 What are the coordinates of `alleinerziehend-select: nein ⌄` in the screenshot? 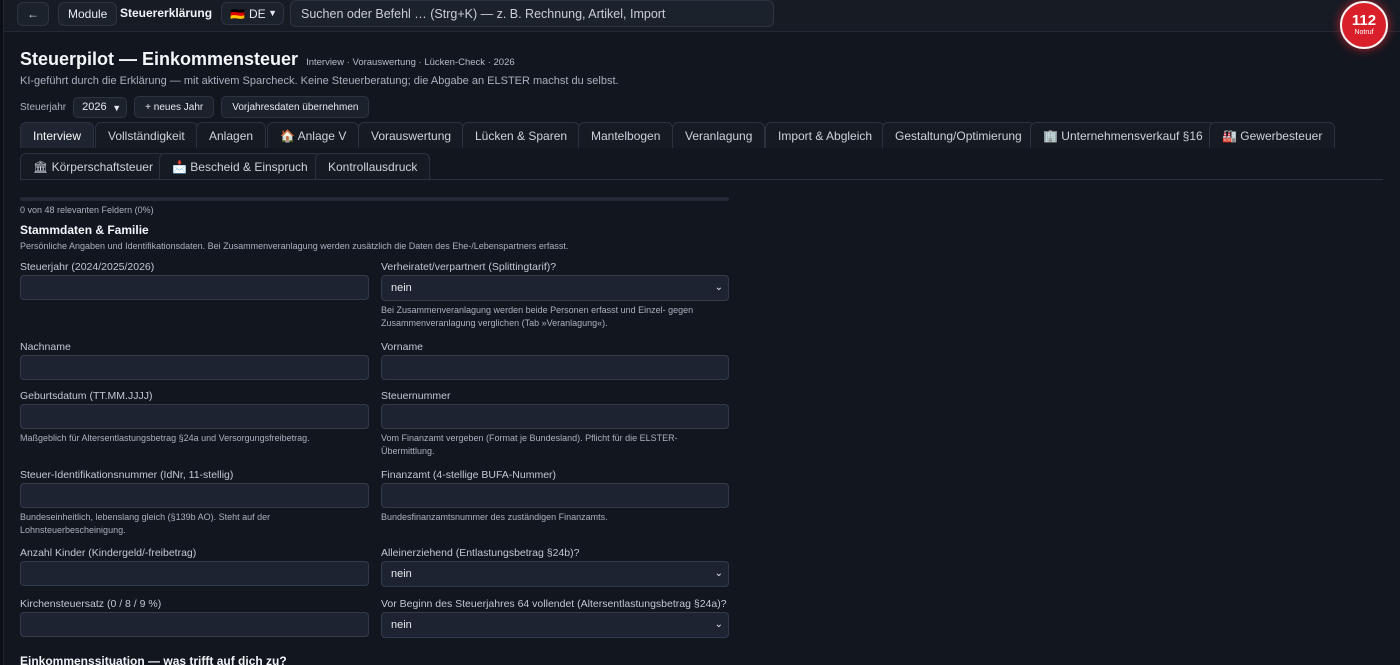 It's located at (555, 574).